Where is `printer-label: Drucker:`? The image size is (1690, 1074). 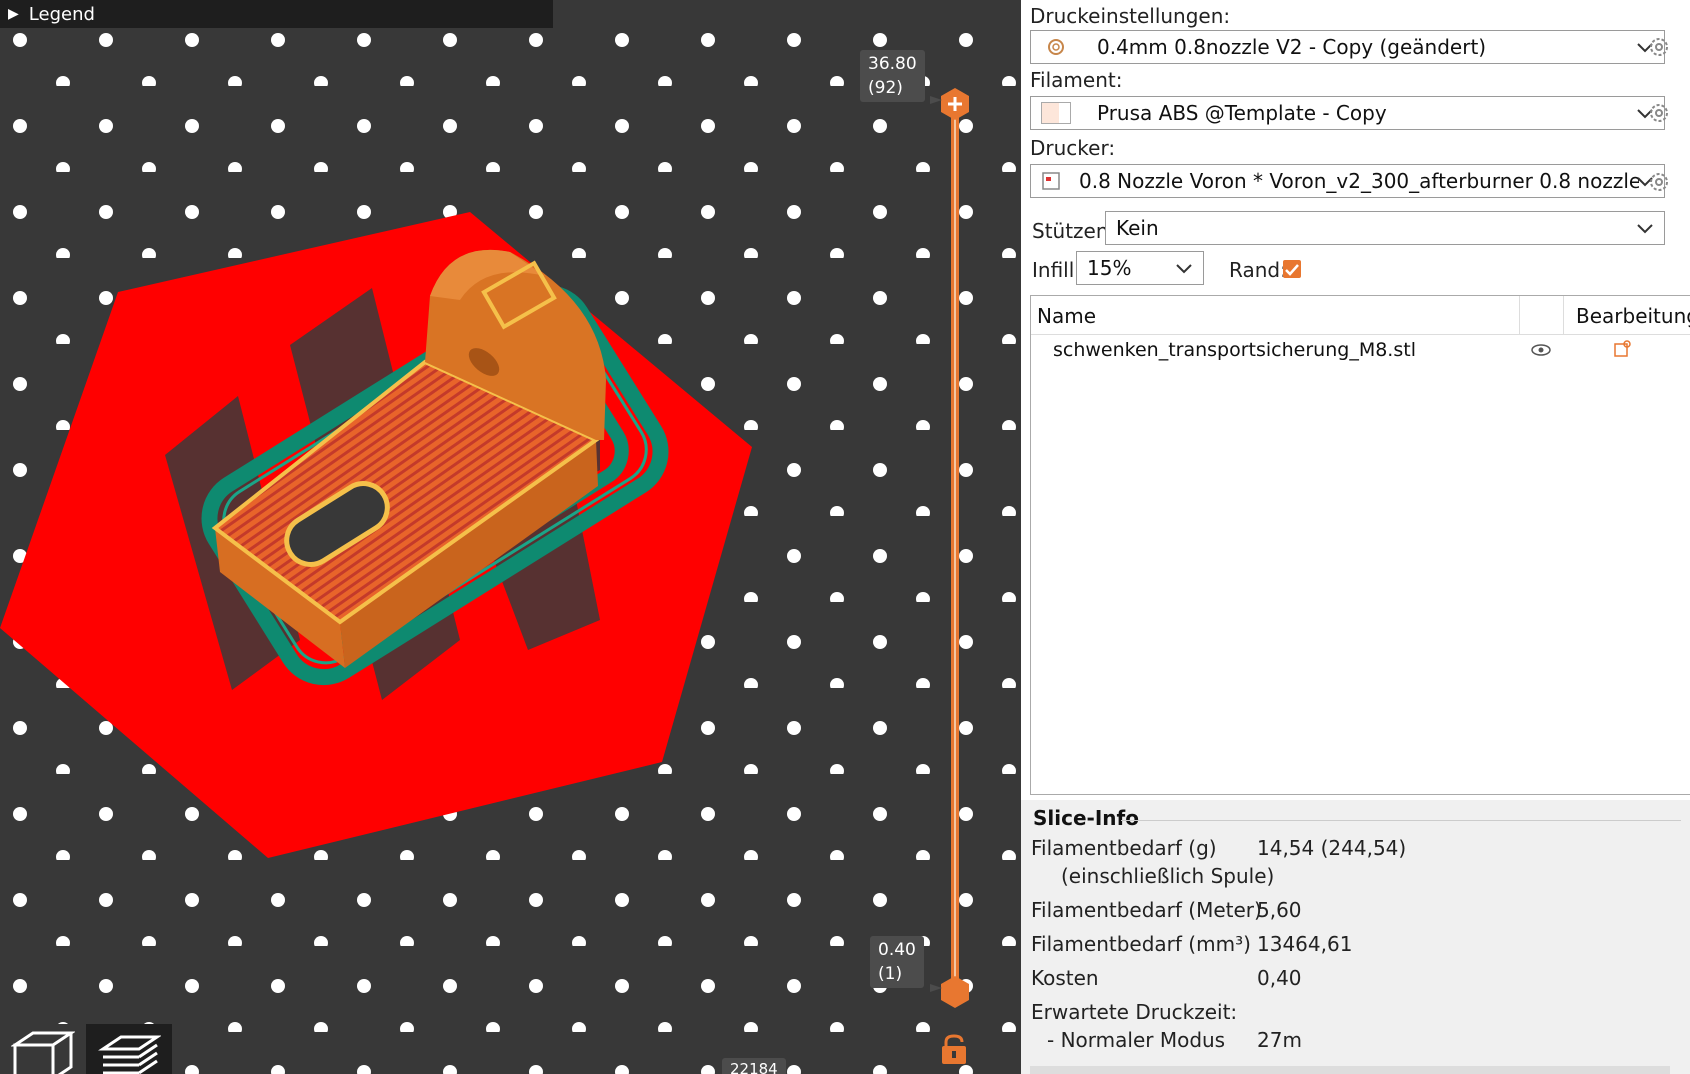 printer-label: Drucker: is located at coordinates (1073, 148).